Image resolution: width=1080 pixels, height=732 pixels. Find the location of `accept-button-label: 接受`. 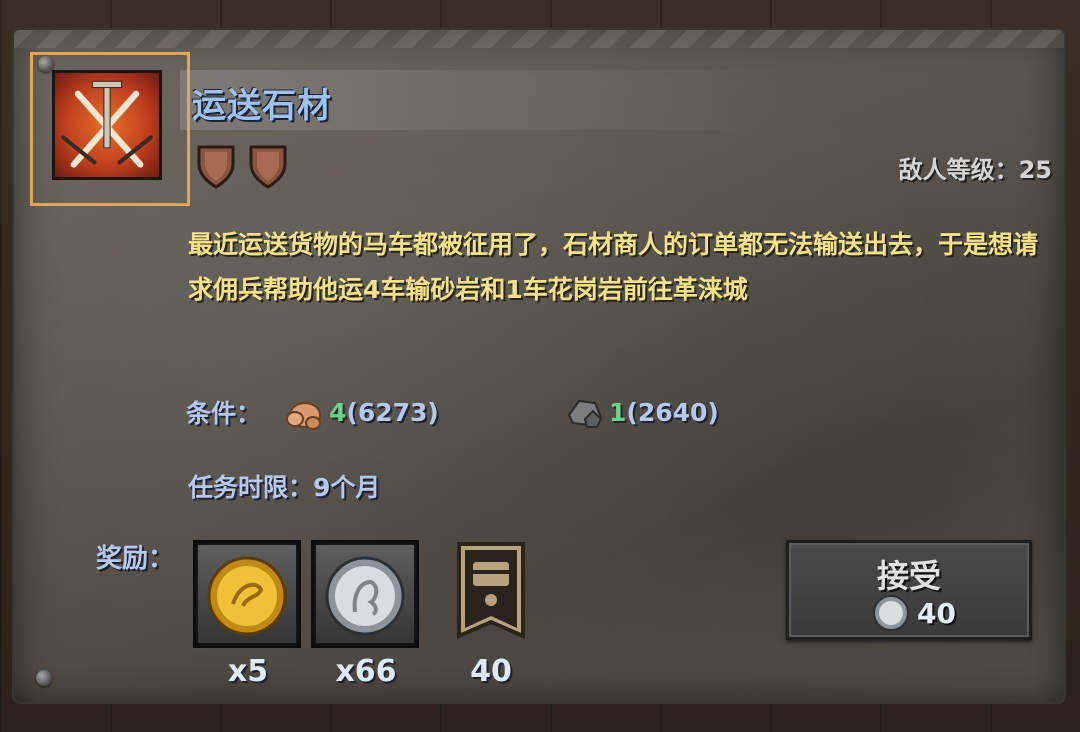

accept-button-label: 接受 is located at coordinates (908, 576).